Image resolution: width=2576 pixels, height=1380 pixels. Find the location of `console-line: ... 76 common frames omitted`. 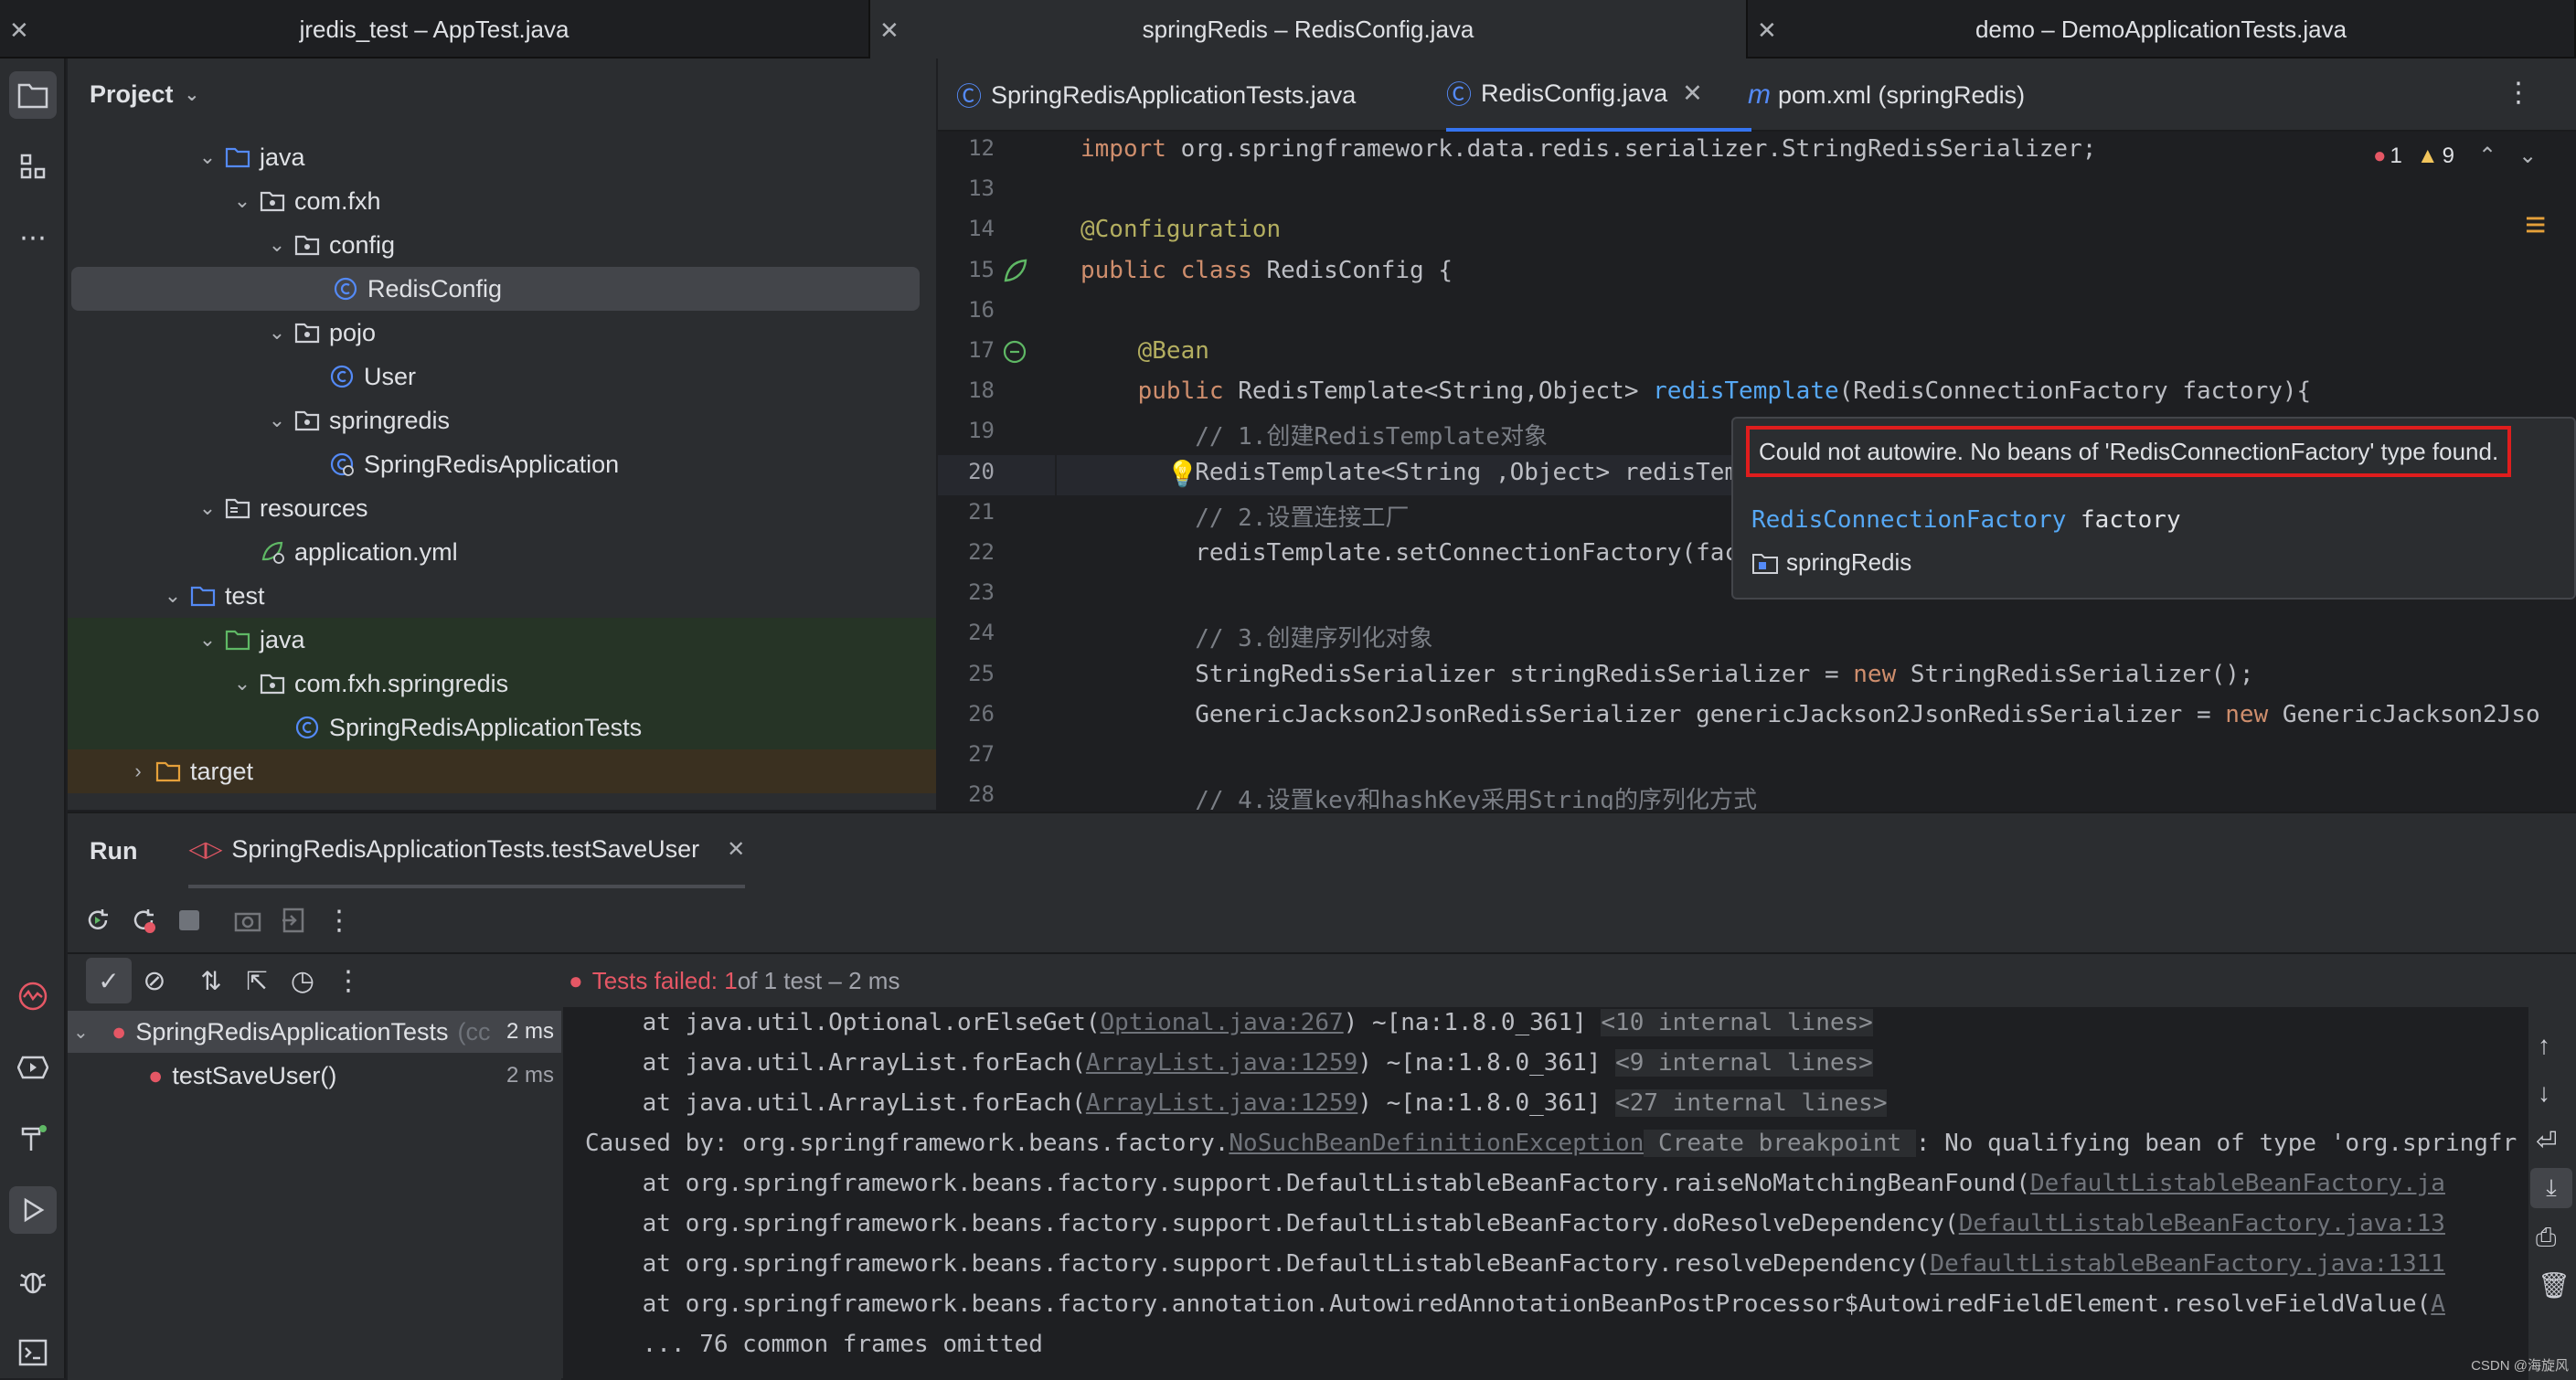

console-line: ... 76 common frames omitted is located at coordinates (814, 1344).